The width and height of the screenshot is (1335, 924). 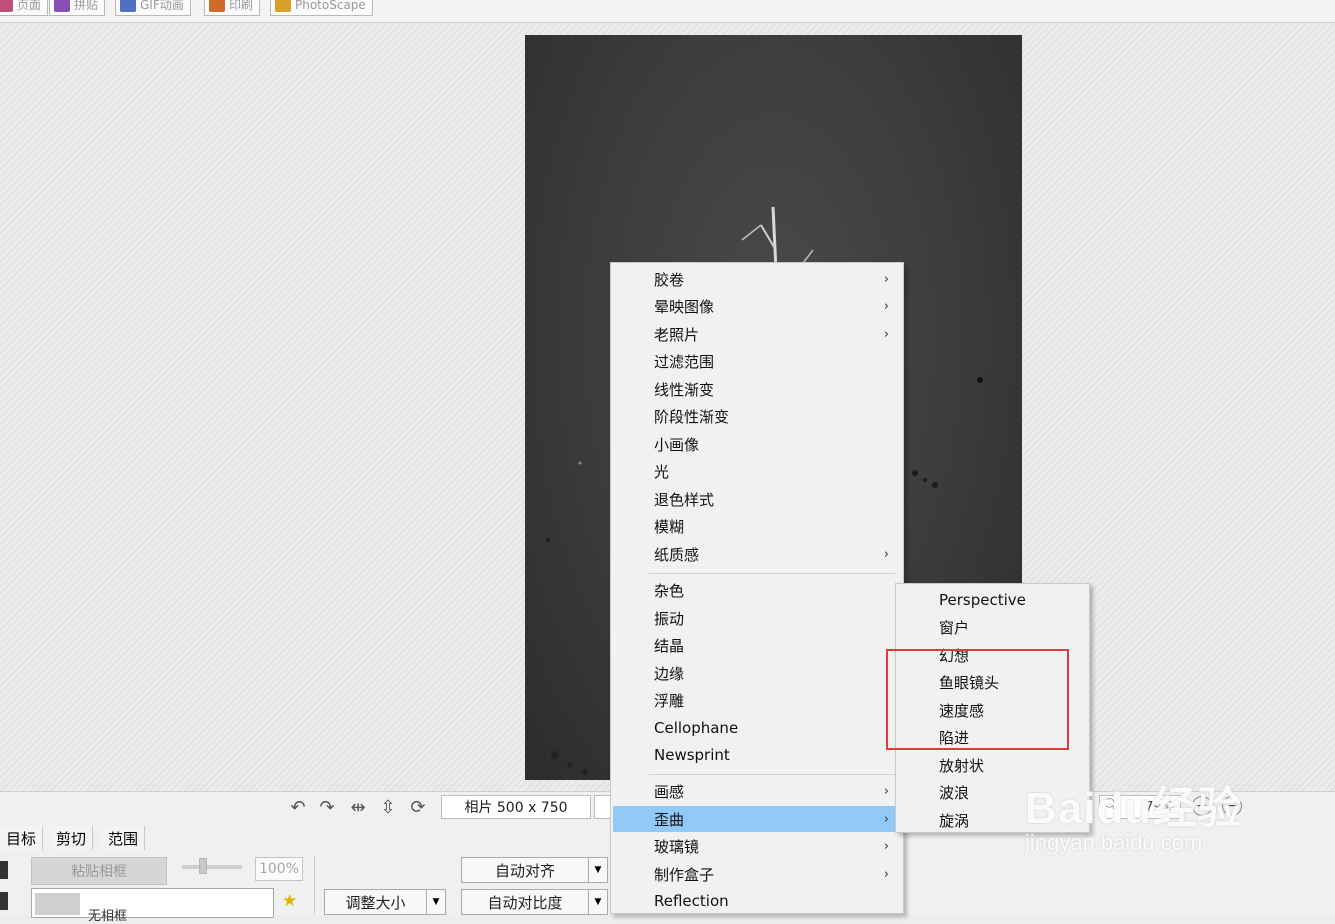 I want to click on submenu-item-radial: 放射状, so click(x=992, y=765).